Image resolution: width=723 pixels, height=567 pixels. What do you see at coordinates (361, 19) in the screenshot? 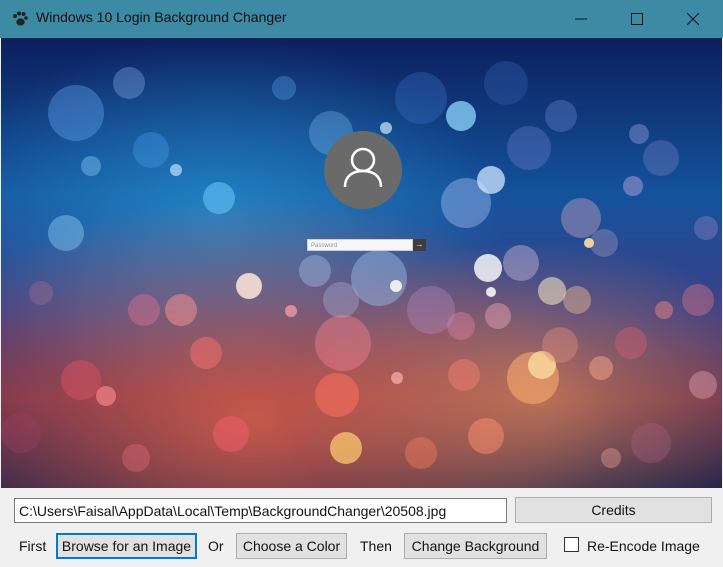
I see `title-bar: Windows 10 Login Background Changer` at bounding box center [361, 19].